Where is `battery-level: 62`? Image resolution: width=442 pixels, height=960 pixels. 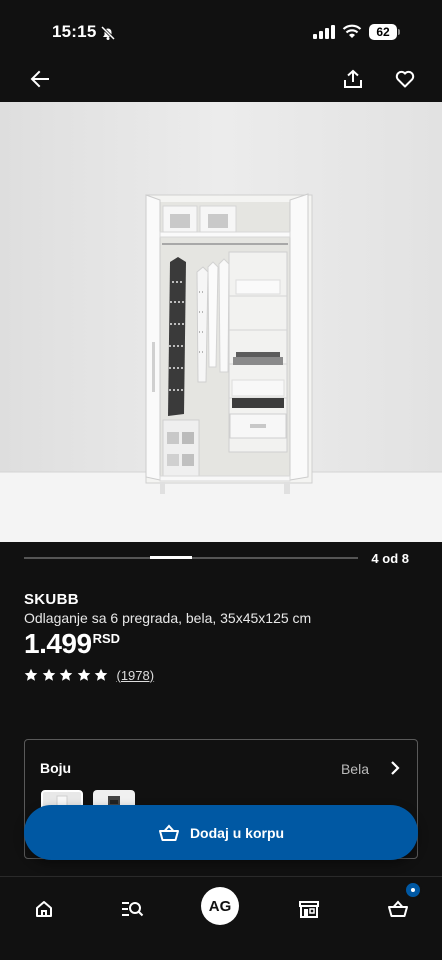 battery-level: 62 is located at coordinates (383, 32).